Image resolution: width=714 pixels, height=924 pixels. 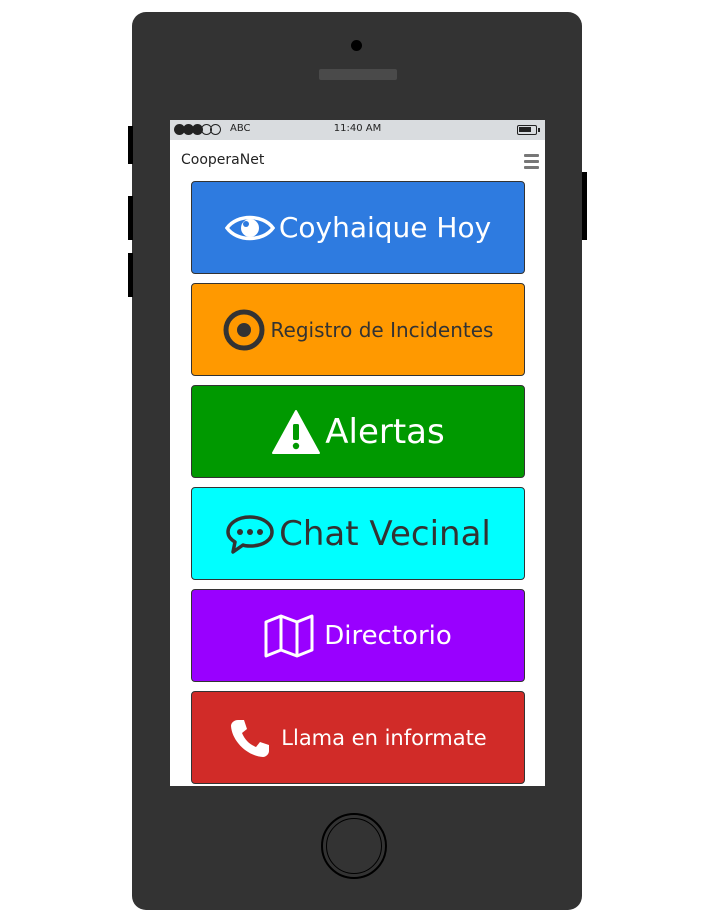 I want to click on phone-icon, so click(x=250, y=738).